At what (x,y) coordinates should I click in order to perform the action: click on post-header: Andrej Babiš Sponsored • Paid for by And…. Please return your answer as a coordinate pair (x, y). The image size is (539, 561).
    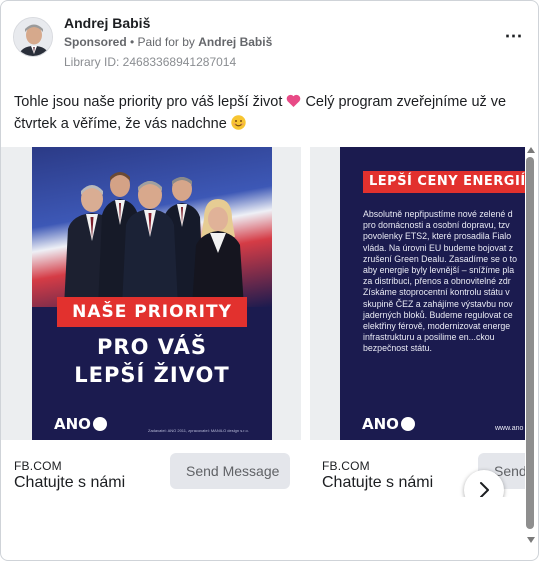
    Looking at the image, I should click on (270, 43).